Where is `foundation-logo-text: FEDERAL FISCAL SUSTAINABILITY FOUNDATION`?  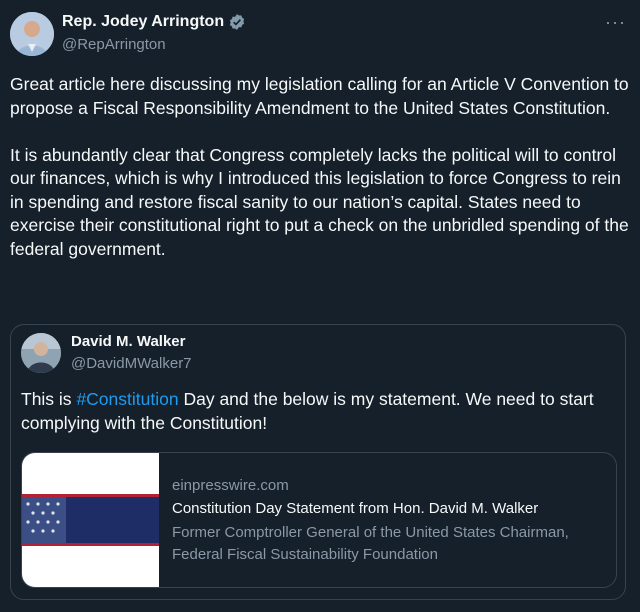 foundation-logo-text: FEDERAL FISCAL SUSTAINABILITY FOUNDATION is located at coordinates (111, 560).